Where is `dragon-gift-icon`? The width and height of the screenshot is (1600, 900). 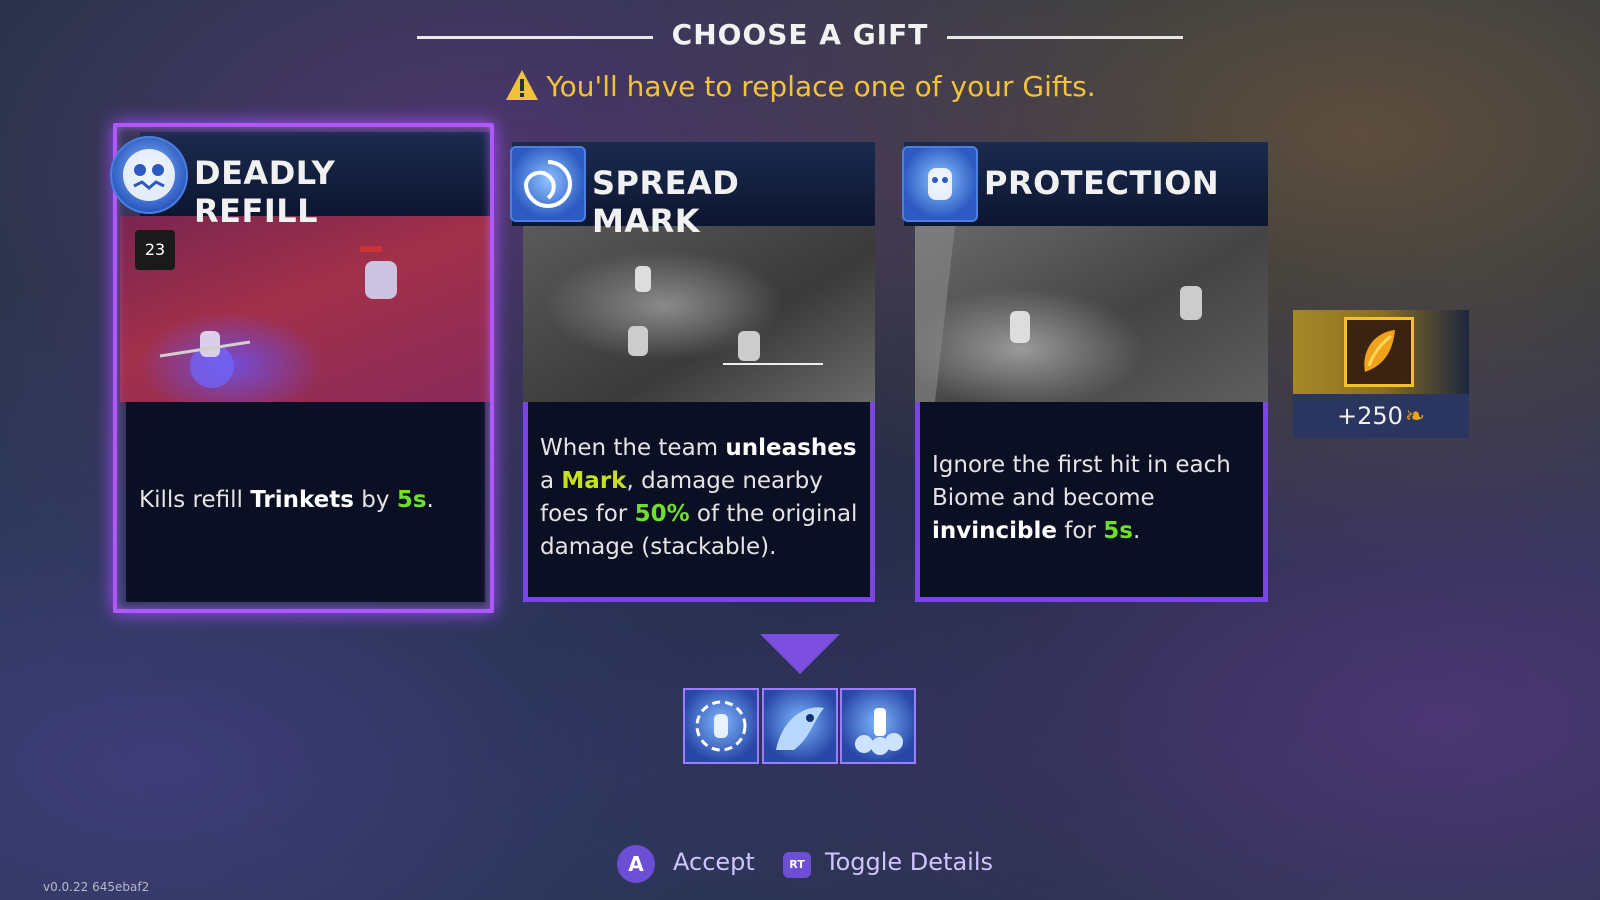 dragon-gift-icon is located at coordinates (800, 728).